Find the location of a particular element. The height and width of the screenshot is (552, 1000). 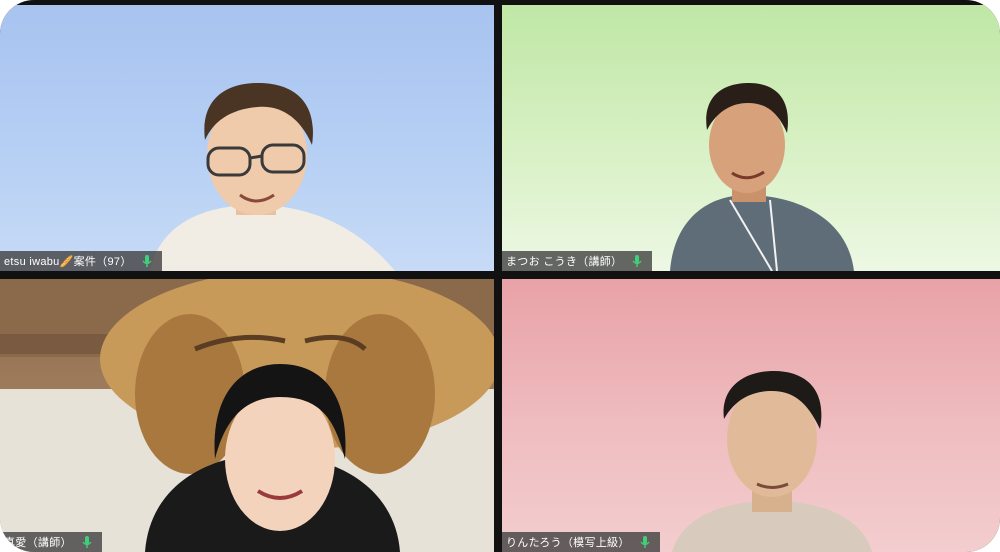

participant-name-tag: 真愛（講師） is located at coordinates (51, 542).